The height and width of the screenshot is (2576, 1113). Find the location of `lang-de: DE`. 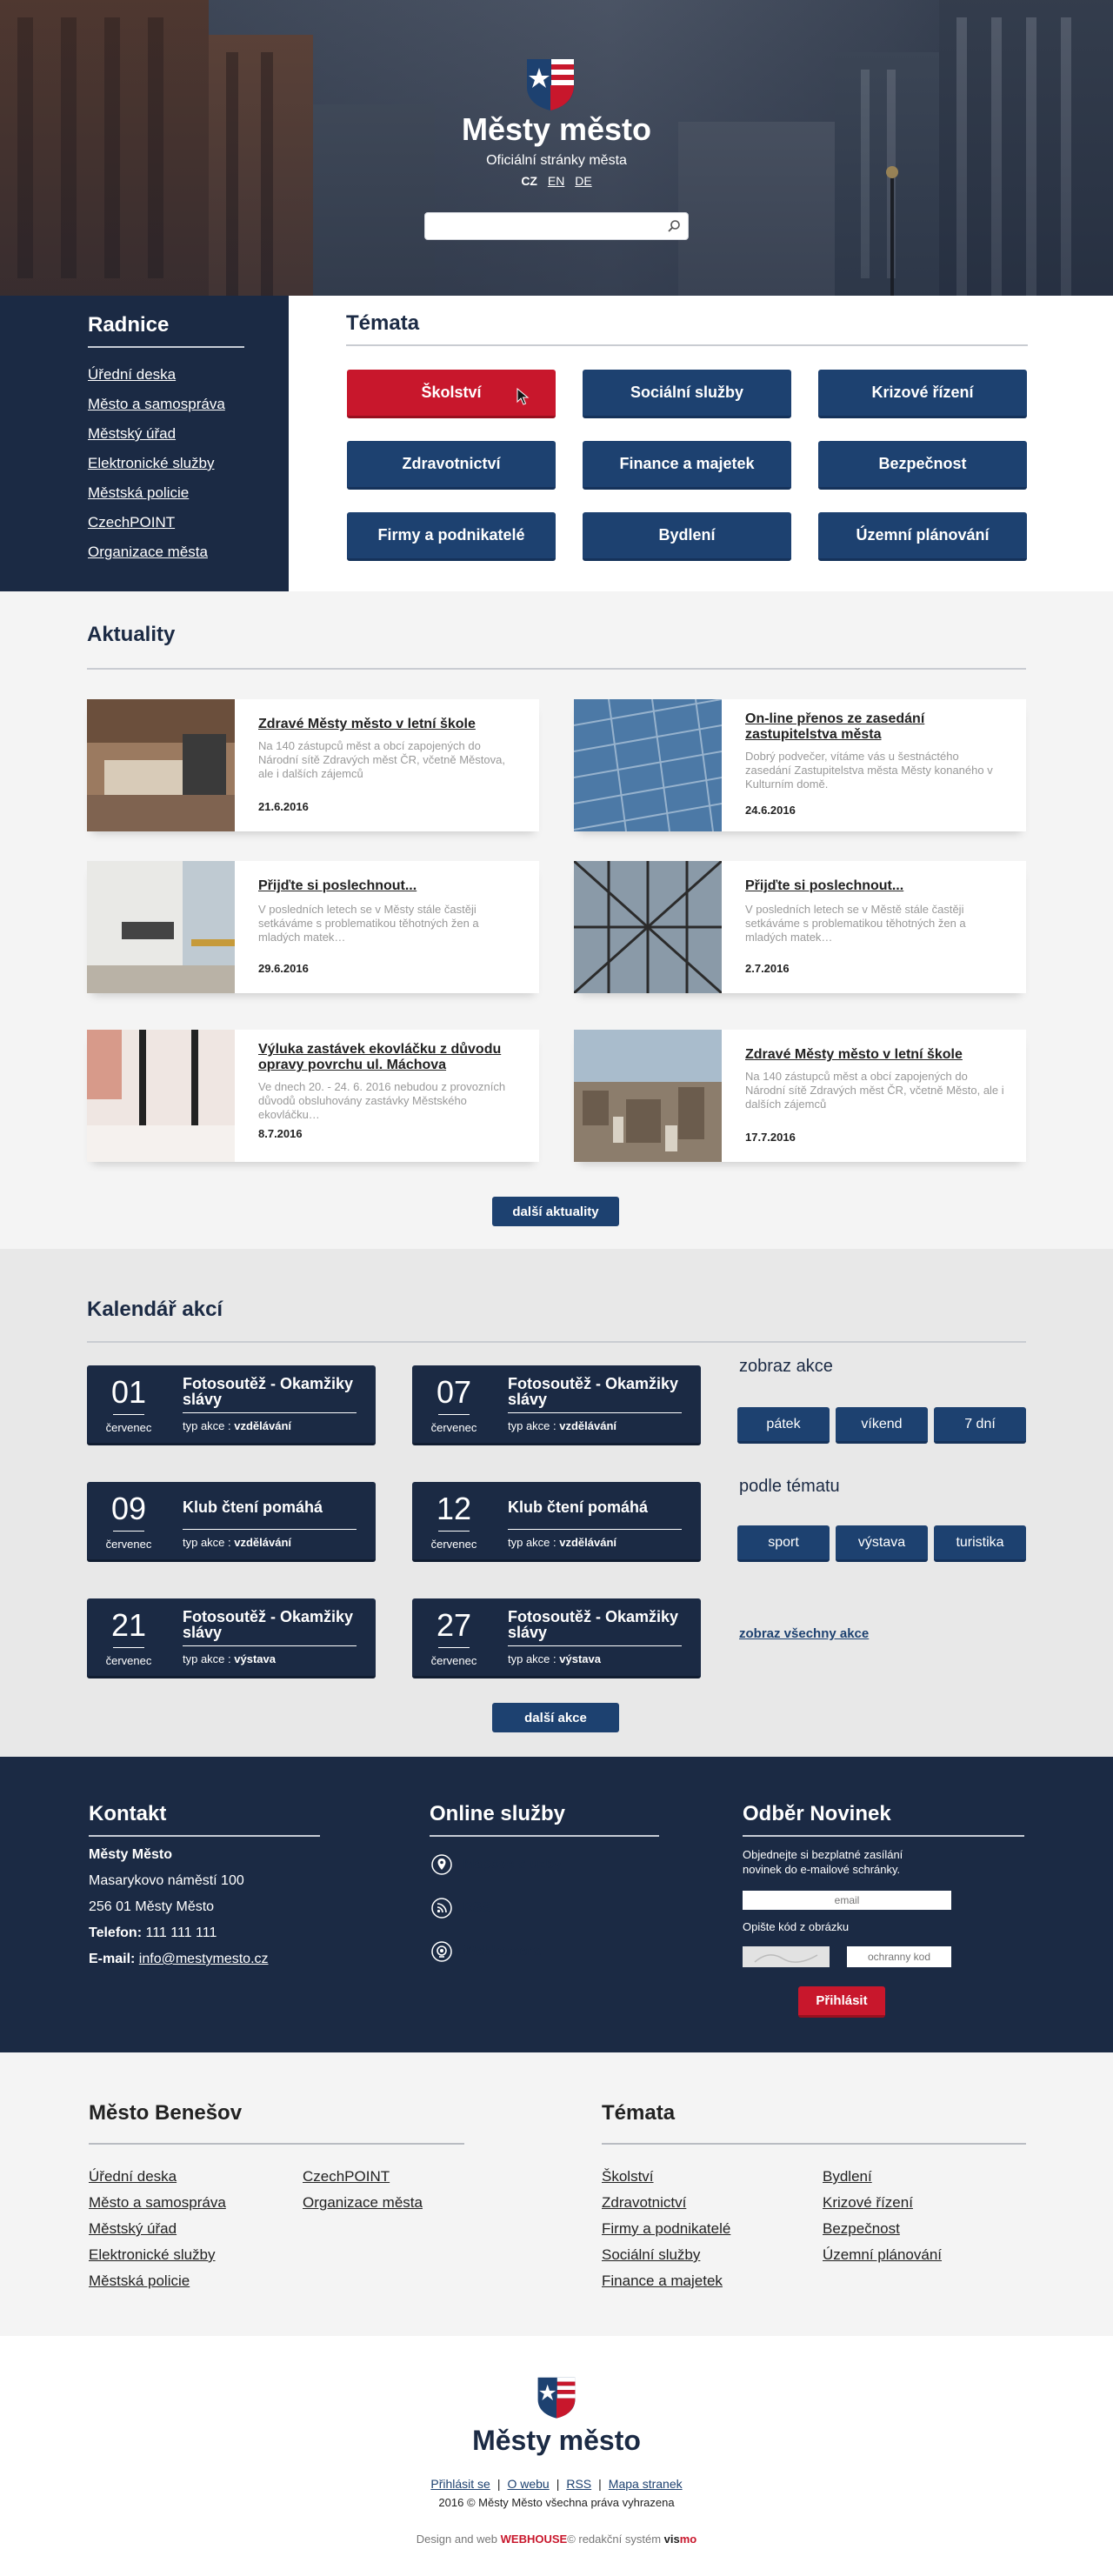

lang-de: DE is located at coordinates (583, 181).